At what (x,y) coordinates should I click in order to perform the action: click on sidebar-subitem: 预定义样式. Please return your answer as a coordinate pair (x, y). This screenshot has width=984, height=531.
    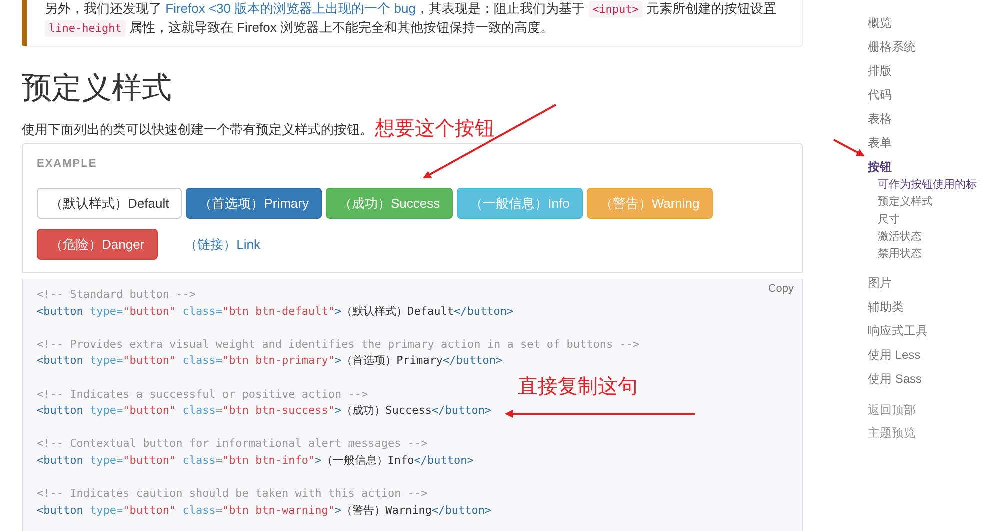
    Looking at the image, I should click on (931, 203).